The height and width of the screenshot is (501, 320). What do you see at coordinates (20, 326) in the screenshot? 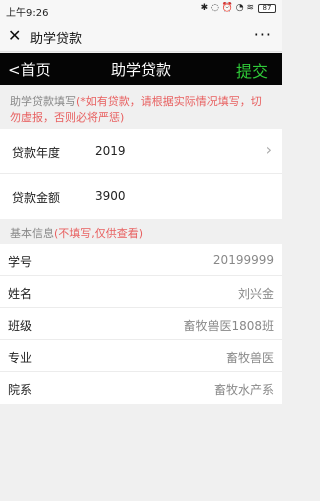
I see `info-label: 班级` at bounding box center [20, 326].